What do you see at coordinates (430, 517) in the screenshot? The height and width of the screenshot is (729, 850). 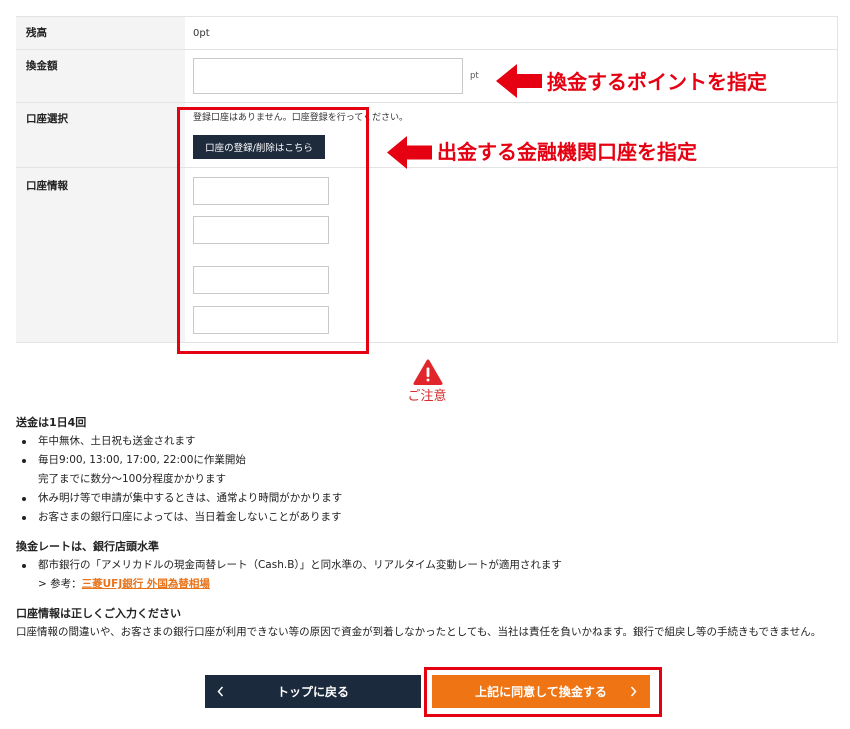 I see `list-item: お客さまの銀行口座によっては、当日着金しないことがあります` at bounding box center [430, 517].